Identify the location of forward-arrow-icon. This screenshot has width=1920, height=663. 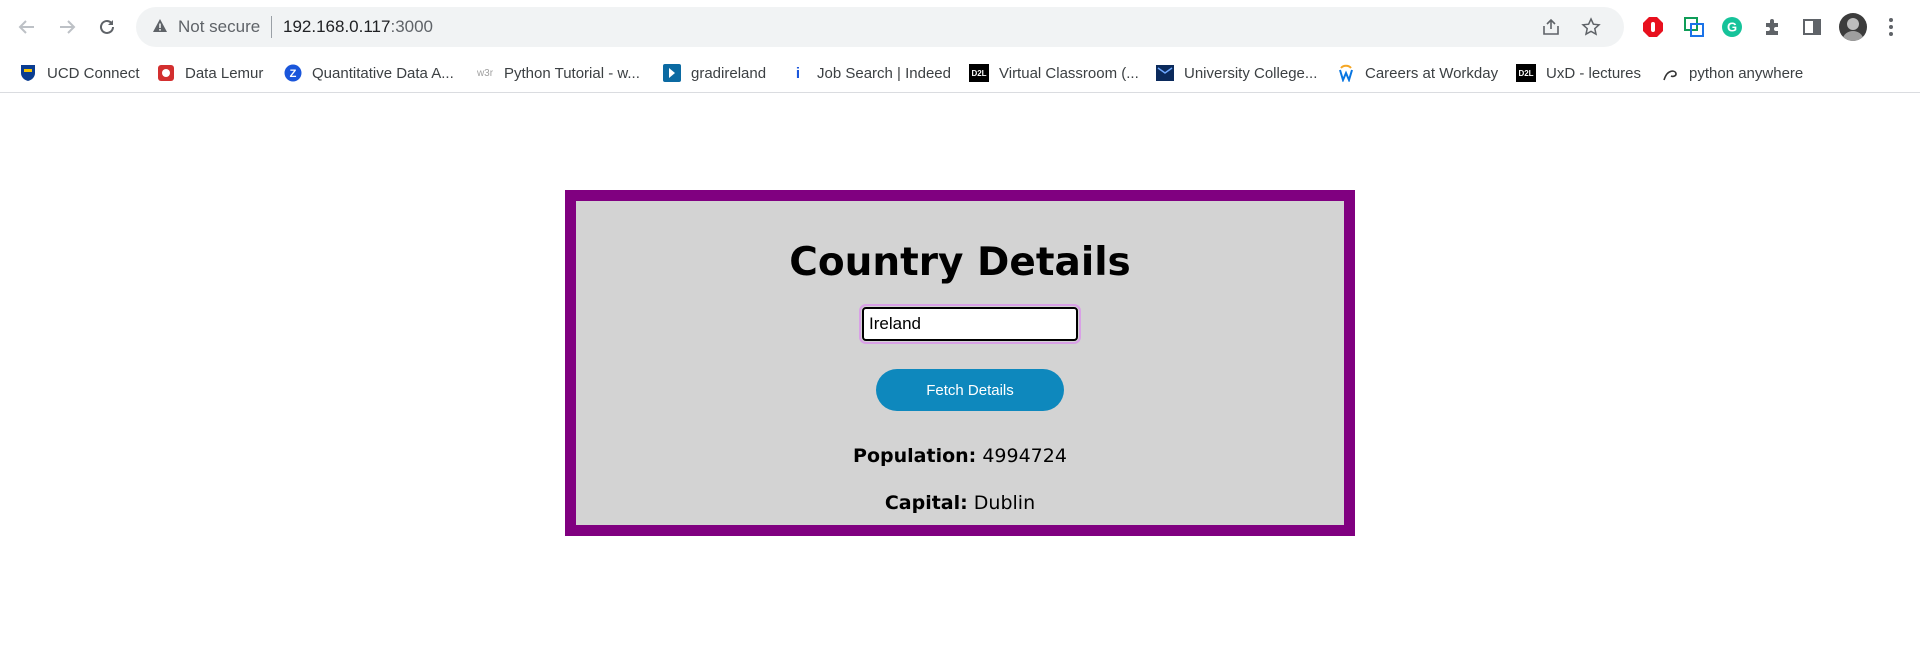
(68, 27).